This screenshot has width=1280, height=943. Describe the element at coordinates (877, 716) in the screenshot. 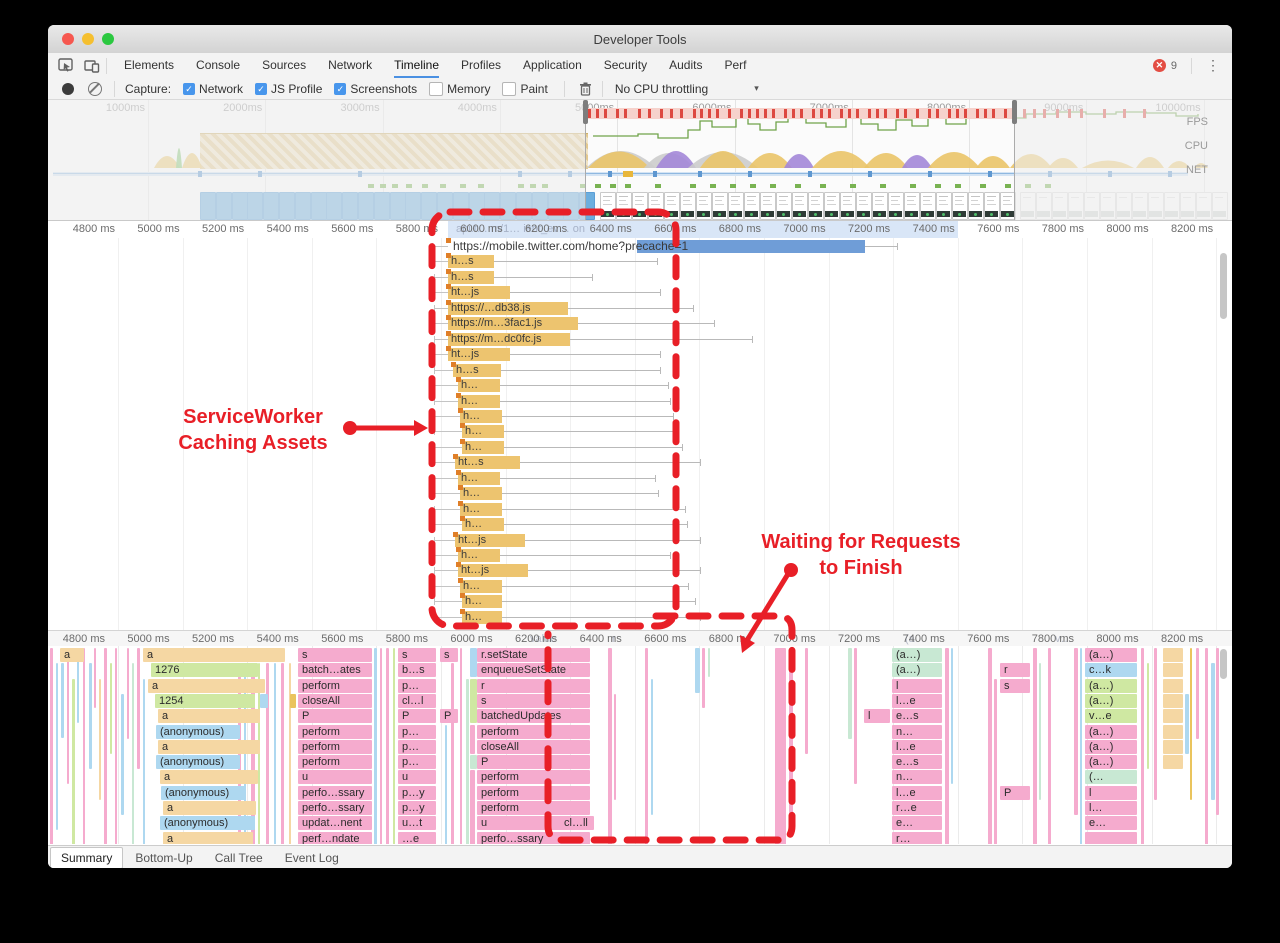

I see `flame-bar: l` at that location.